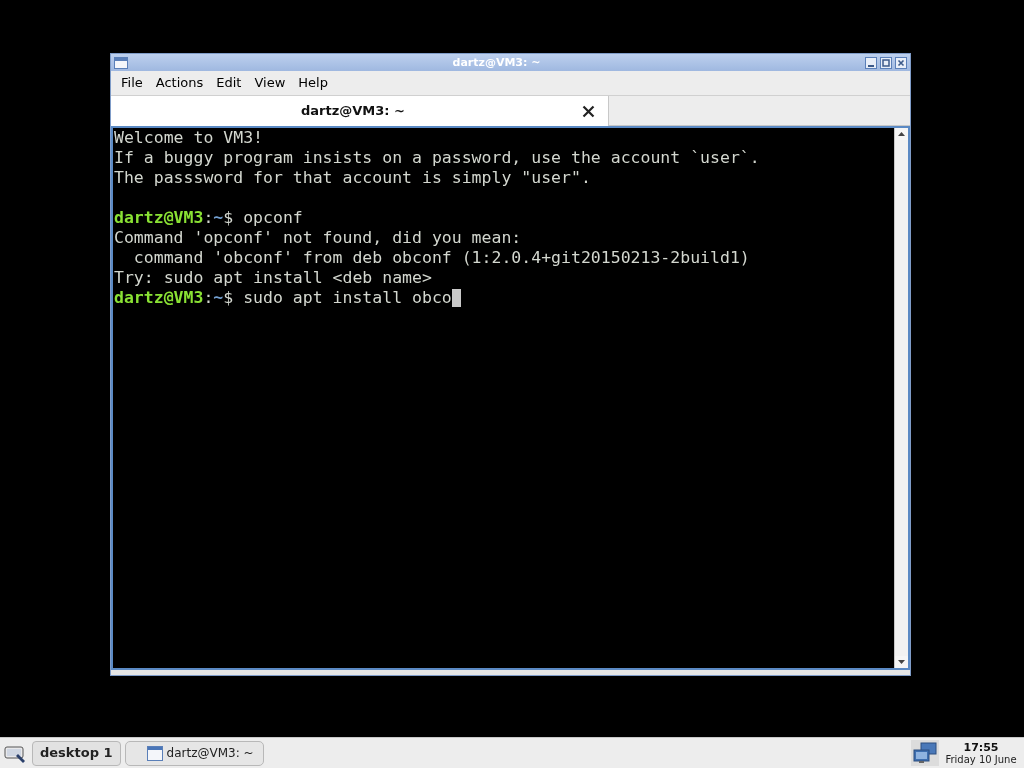 Image resolution: width=1024 pixels, height=768 pixels. What do you see at coordinates (283, 298) in the screenshot?
I see `terminal-line: dartz@VM3:~$ sudo apt install obco` at bounding box center [283, 298].